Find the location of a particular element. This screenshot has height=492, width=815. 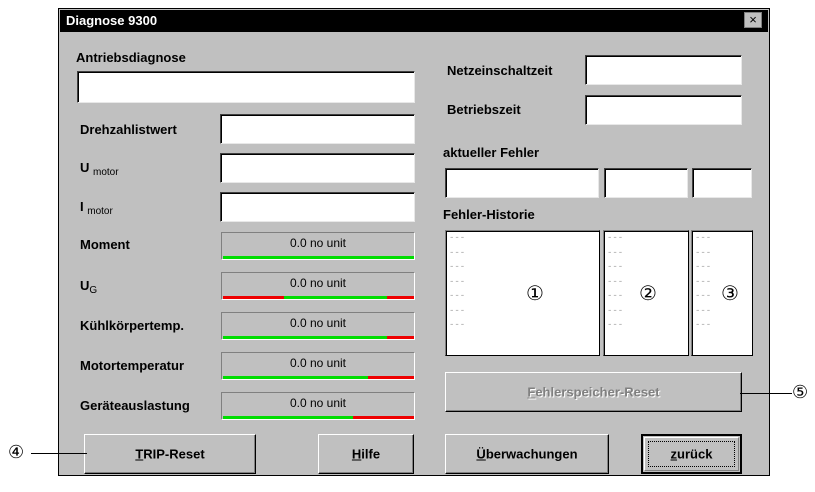

history-marker-2: ② is located at coordinates (648, 293).